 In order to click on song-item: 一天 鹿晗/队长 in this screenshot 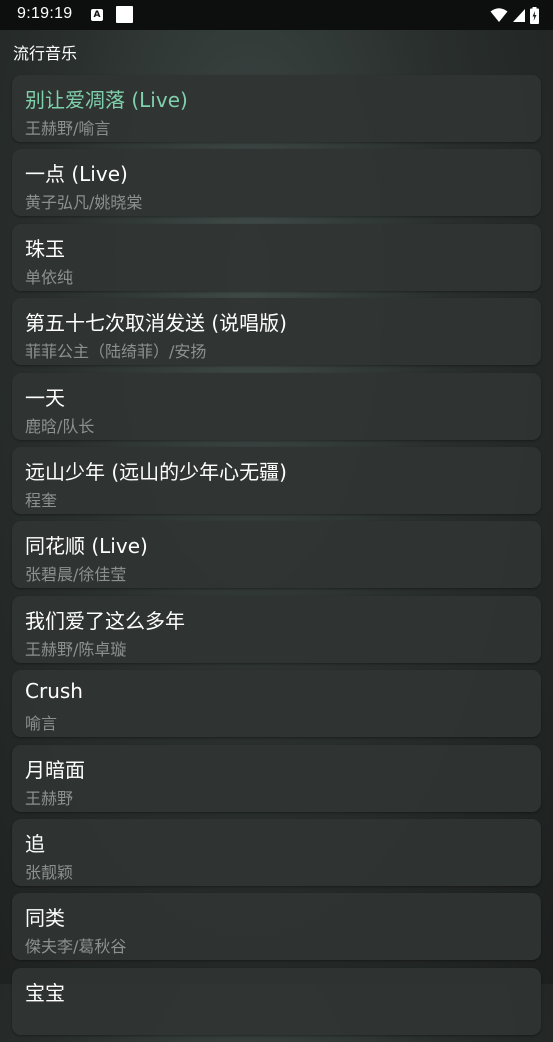, I will do `click(276, 406)`.